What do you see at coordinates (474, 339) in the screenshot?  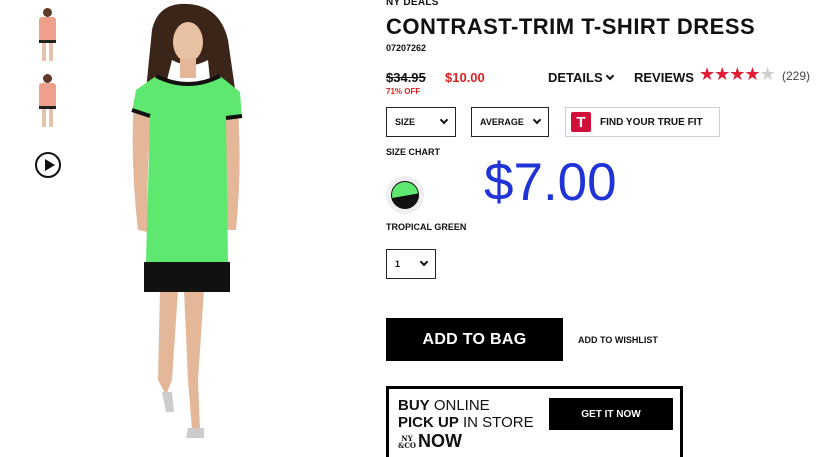 I see `add-to-bag-button: ADD TO BAG` at bounding box center [474, 339].